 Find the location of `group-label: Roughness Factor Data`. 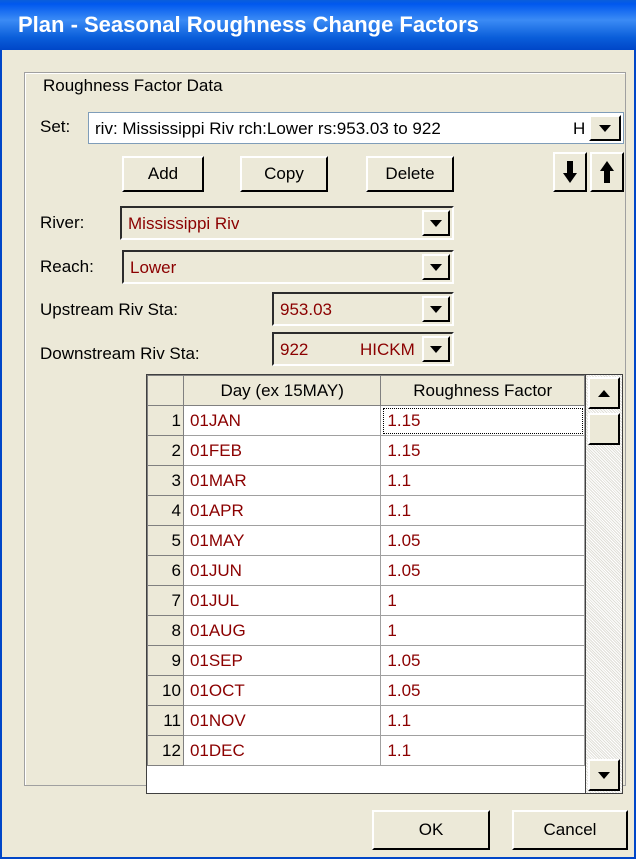

group-label: Roughness Factor Data is located at coordinates (133, 86).